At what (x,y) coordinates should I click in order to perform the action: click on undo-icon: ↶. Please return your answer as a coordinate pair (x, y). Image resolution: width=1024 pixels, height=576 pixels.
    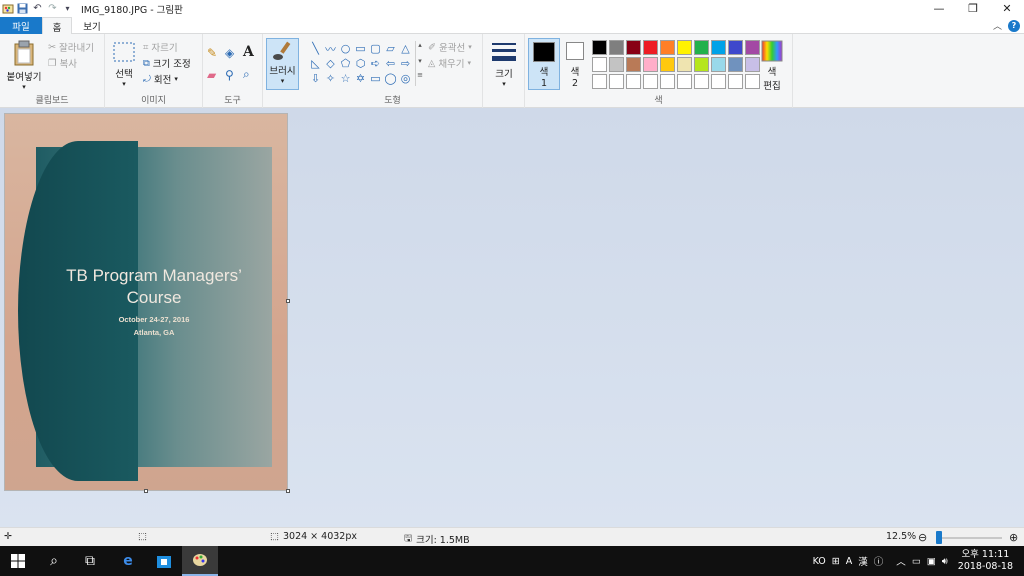
    Looking at the image, I should click on (37, 8).